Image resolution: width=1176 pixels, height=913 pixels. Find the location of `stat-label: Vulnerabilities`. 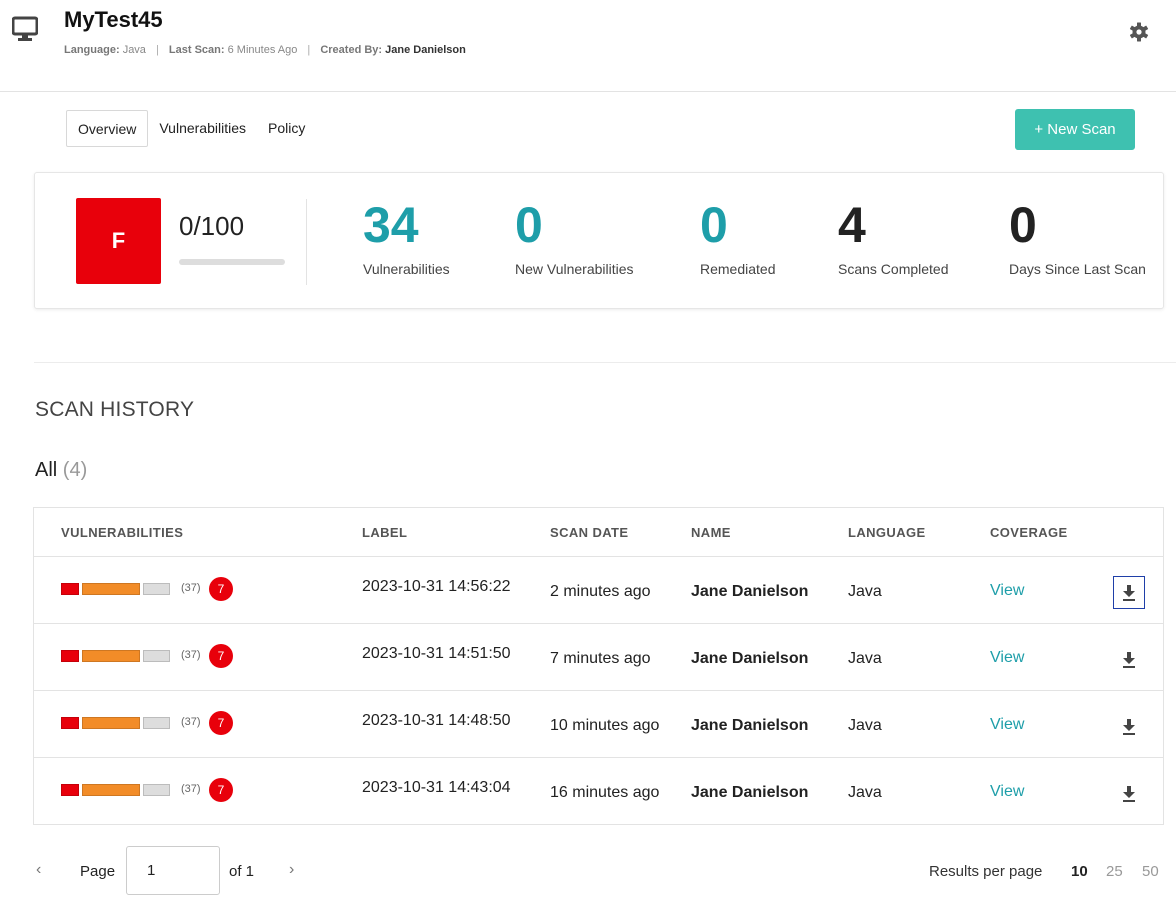

stat-label: Vulnerabilities is located at coordinates (406, 269).